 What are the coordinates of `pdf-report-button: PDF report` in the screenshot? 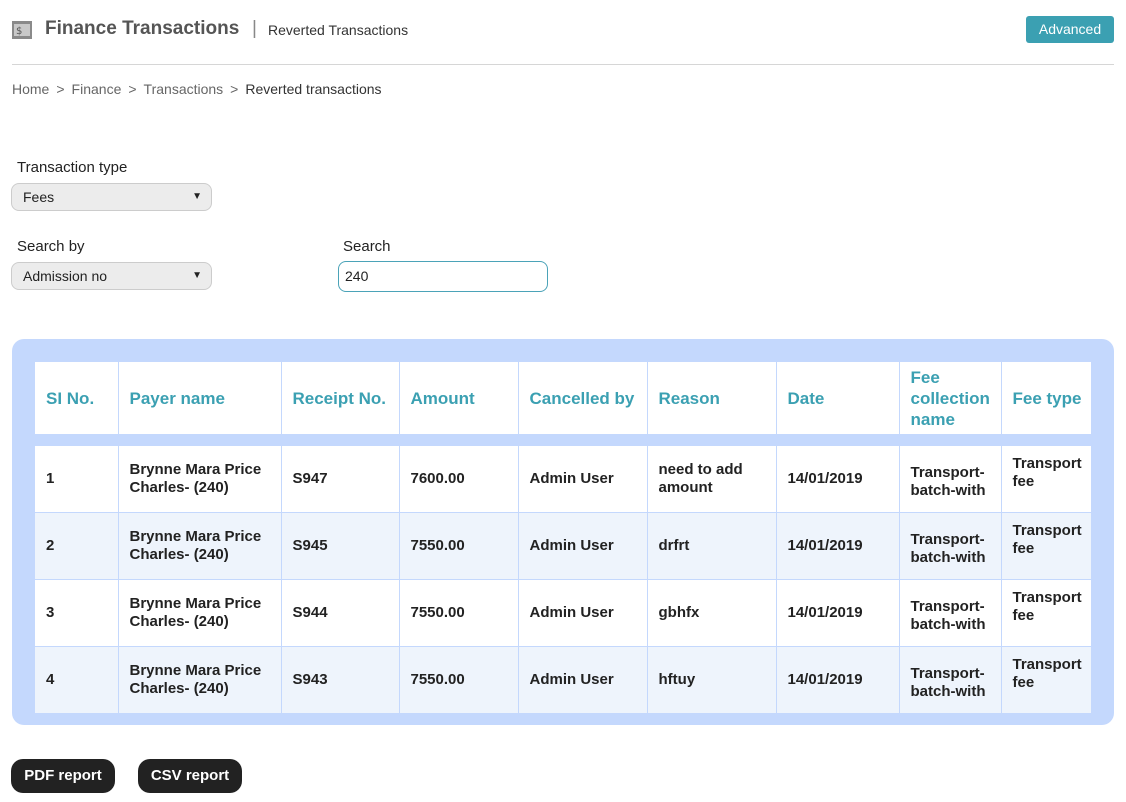 It's located at (63, 776).